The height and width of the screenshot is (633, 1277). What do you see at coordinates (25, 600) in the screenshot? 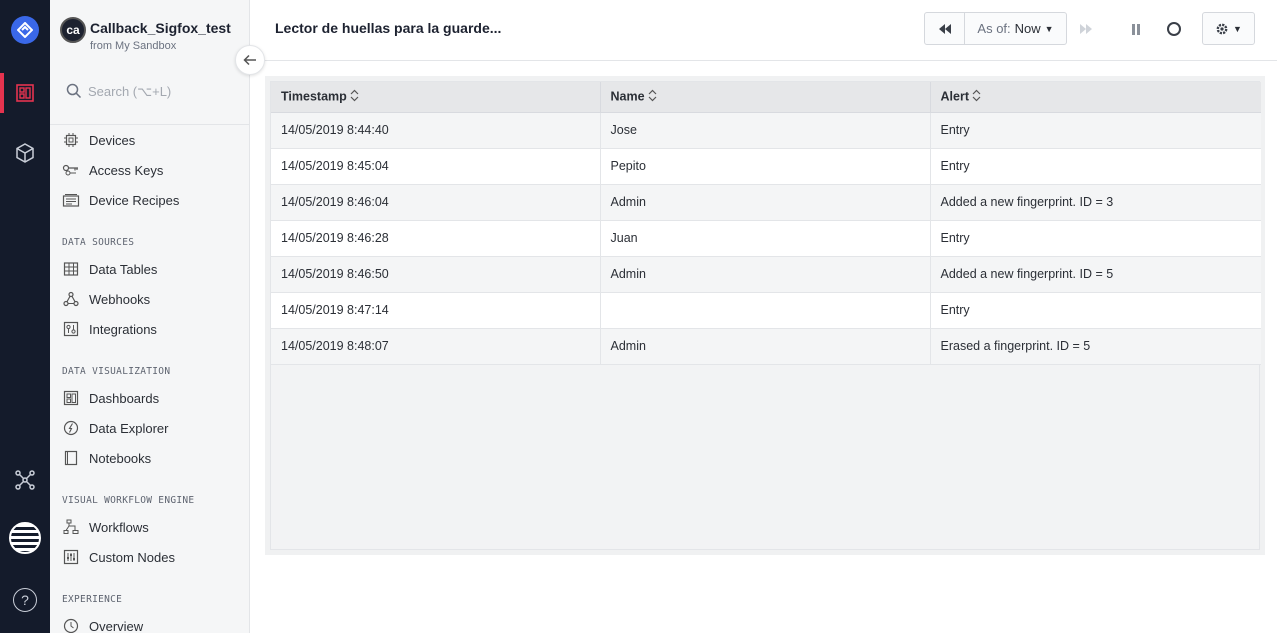
I see `help-icon: ?` at bounding box center [25, 600].